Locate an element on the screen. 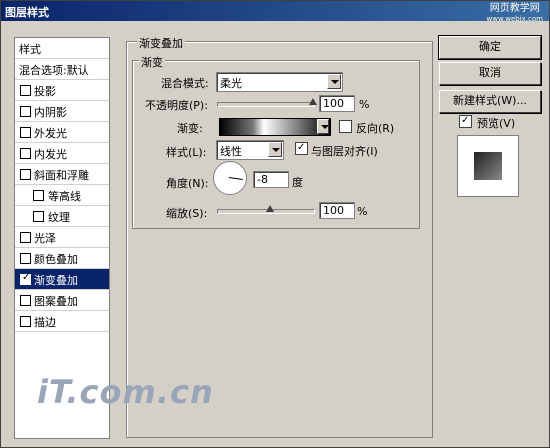  angle-label: 角度(N): is located at coordinates (187, 183).